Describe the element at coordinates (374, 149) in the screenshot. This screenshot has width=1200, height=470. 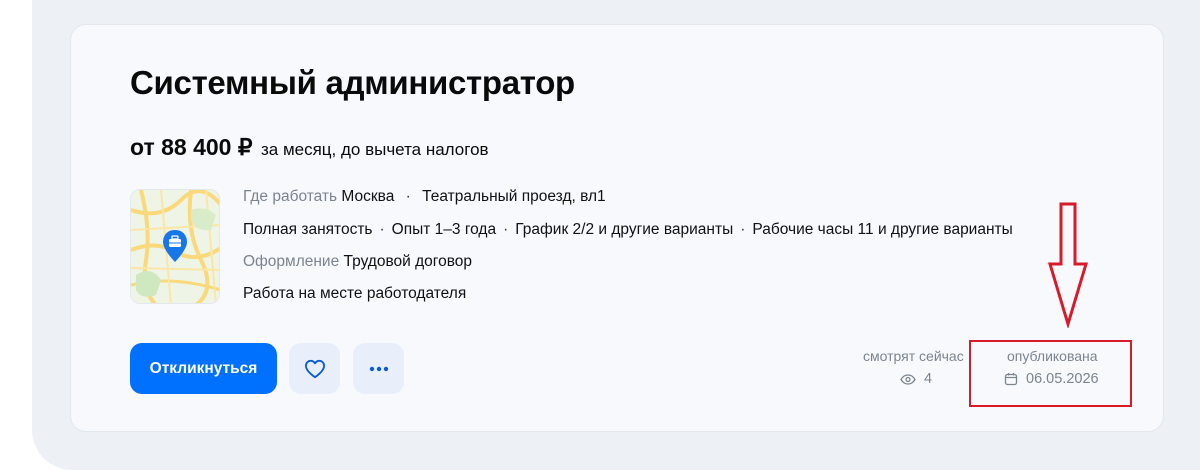
I see `salary-note: за месяц, до вычета налогов` at that location.